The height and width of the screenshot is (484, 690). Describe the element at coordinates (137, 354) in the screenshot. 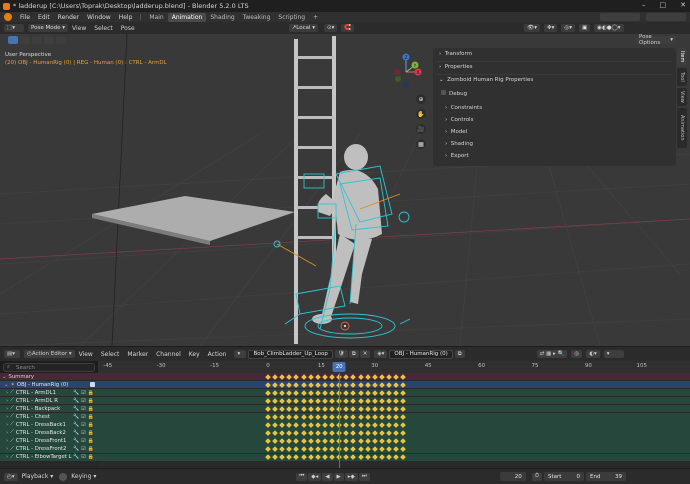

I see `menu-marker: Marker` at that location.